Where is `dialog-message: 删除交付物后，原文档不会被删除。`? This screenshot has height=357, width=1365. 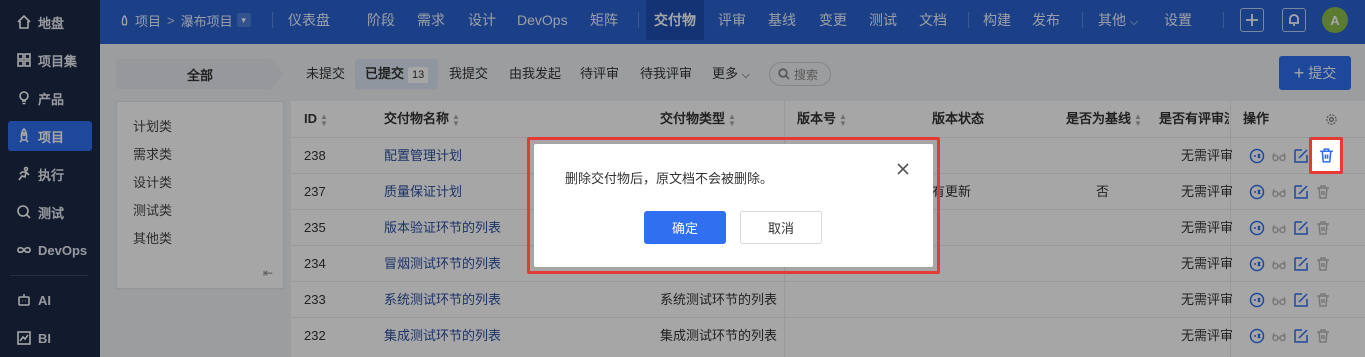
dialog-message: 删除交付物后，原文档不会被删除。 is located at coordinates (669, 178).